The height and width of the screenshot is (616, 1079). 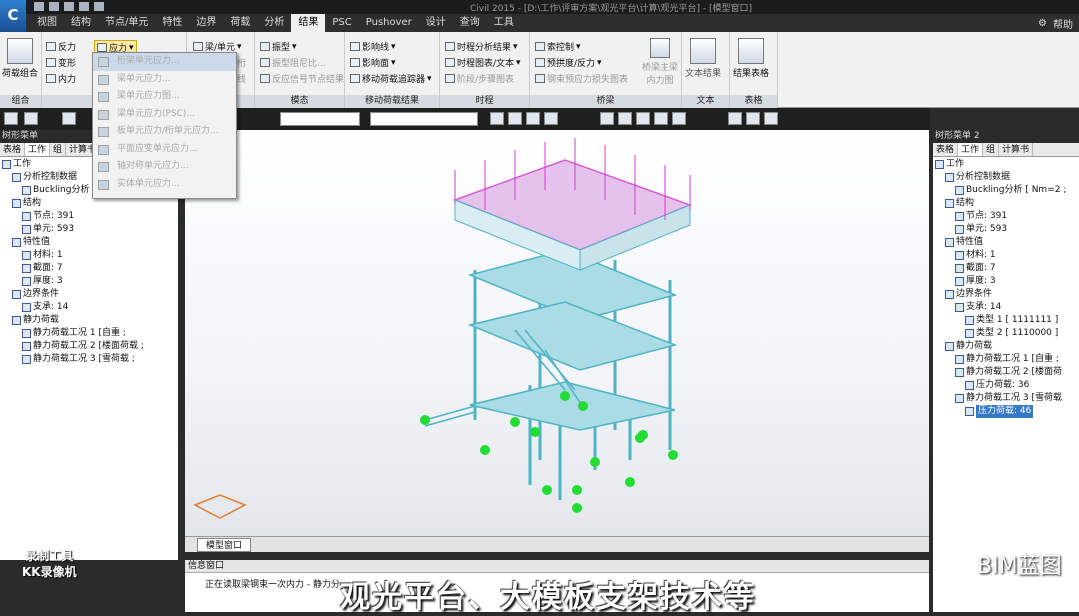 I want to click on pin-icon, so click(x=771, y=118).